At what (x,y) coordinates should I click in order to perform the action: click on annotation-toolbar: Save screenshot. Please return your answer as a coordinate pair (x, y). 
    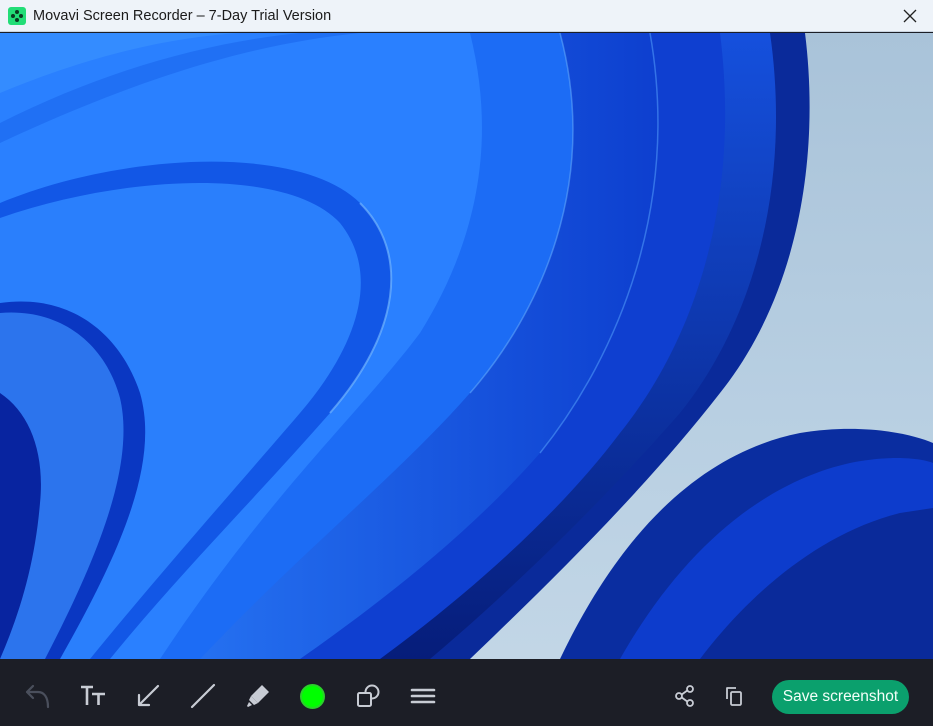
    Looking at the image, I should click on (466, 692).